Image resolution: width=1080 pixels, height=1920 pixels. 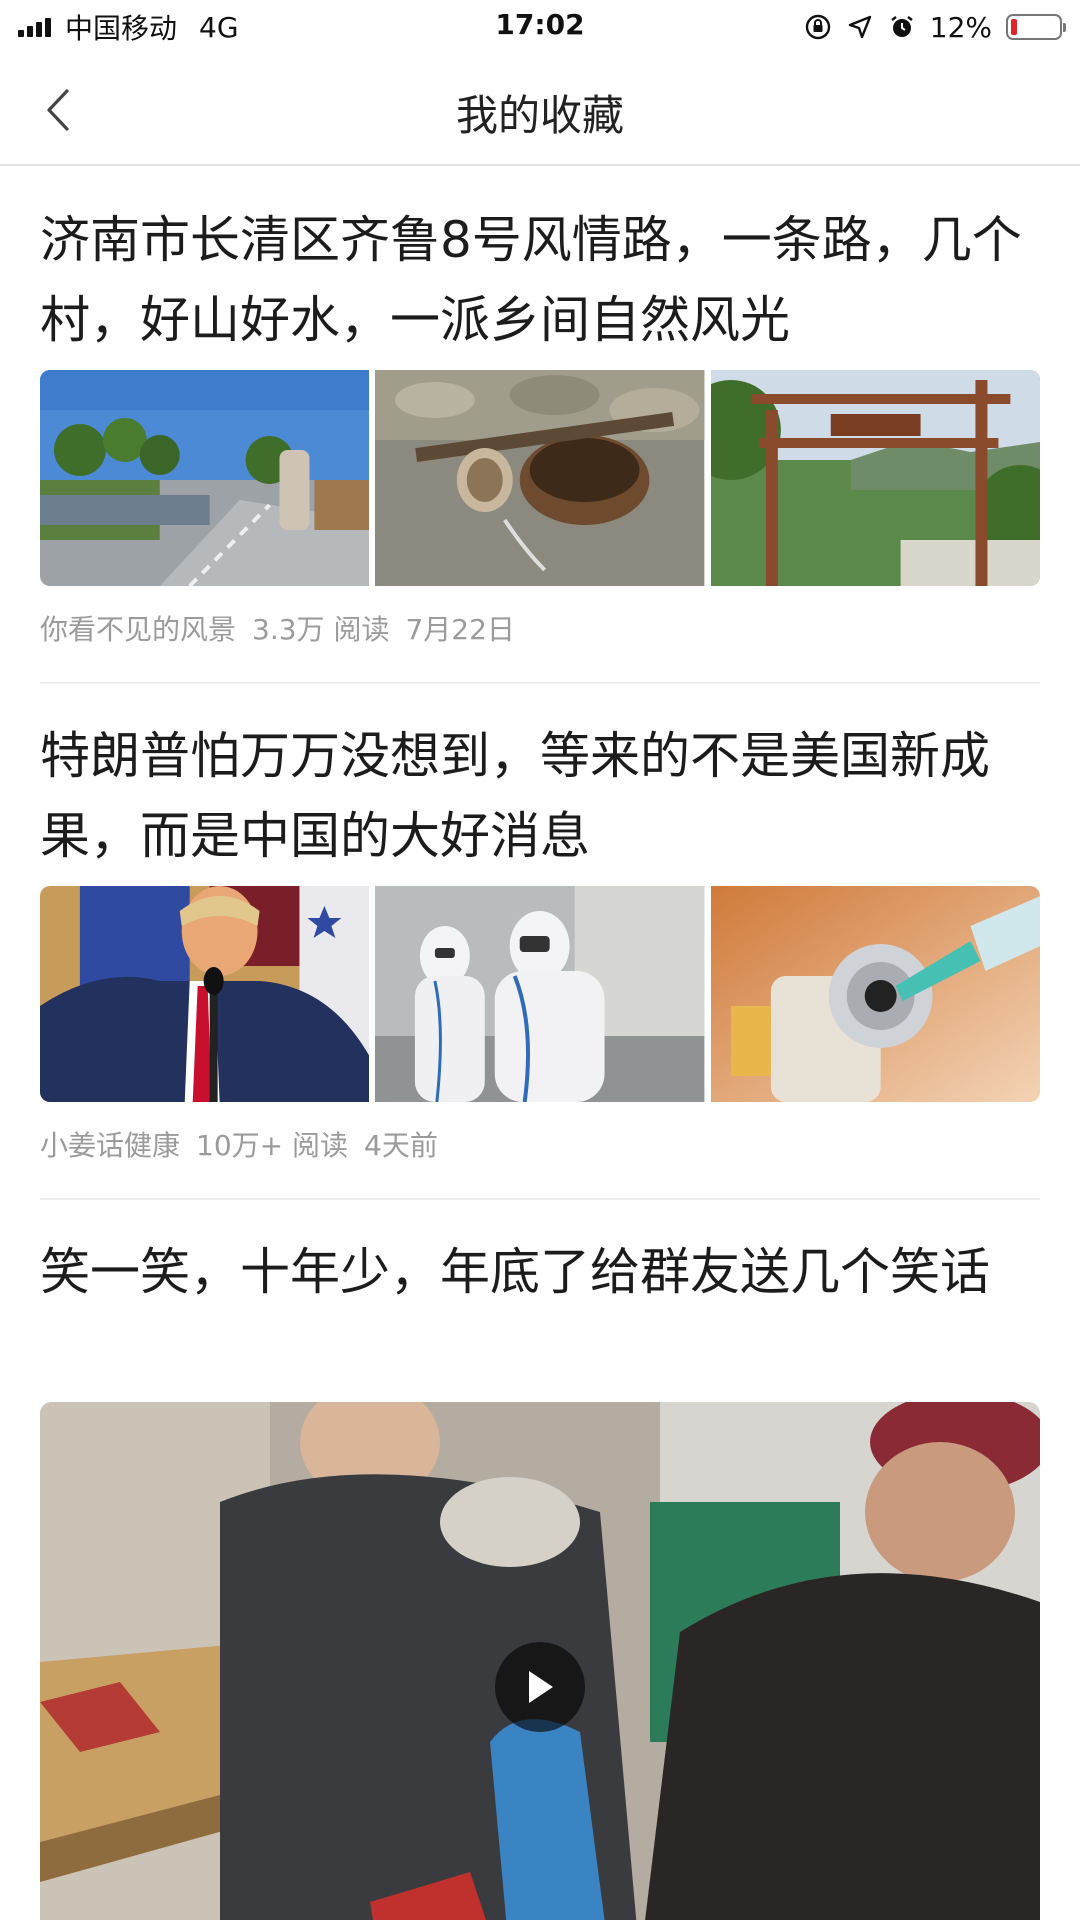 I want to click on thumbnail-village-gate, so click(x=875, y=478).